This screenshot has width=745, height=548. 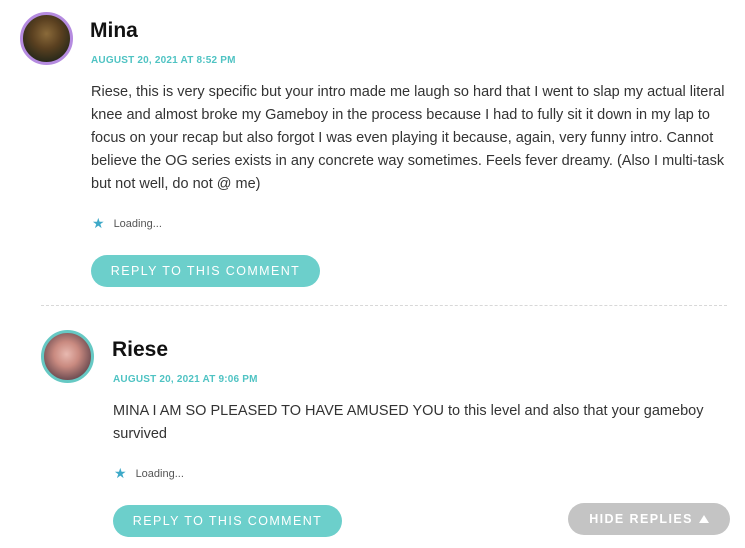 What do you see at coordinates (114, 31) in the screenshot?
I see `comment-author: Mina` at bounding box center [114, 31].